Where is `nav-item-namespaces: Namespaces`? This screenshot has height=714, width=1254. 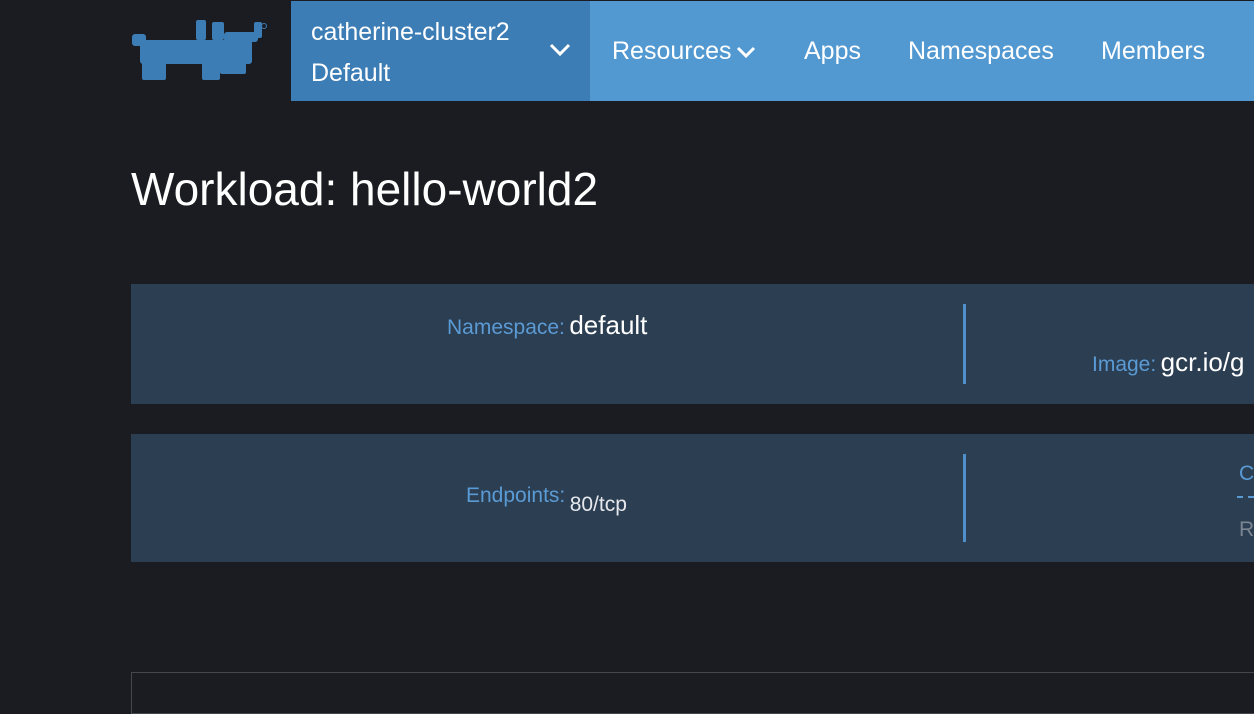 nav-item-namespaces: Namespaces is located at coordinates (981, 51).